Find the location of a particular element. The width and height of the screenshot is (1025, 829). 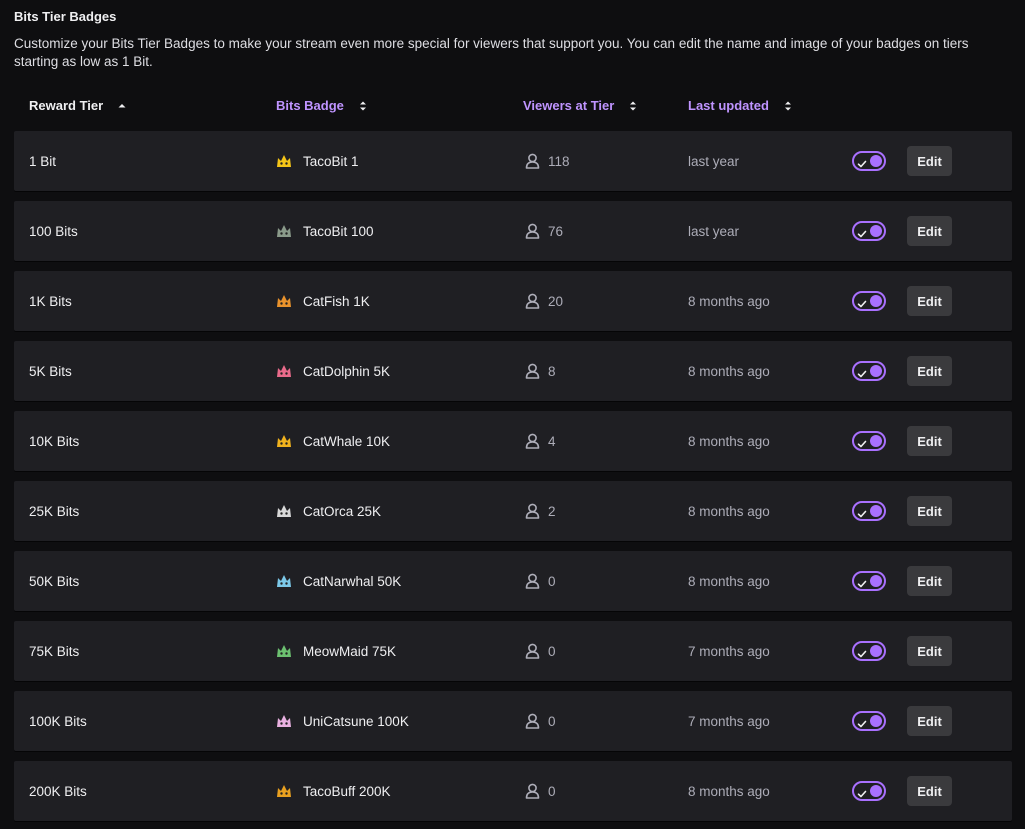

bits-badge-cell: TacoBuff 200K is located at coordinates (333, 791).